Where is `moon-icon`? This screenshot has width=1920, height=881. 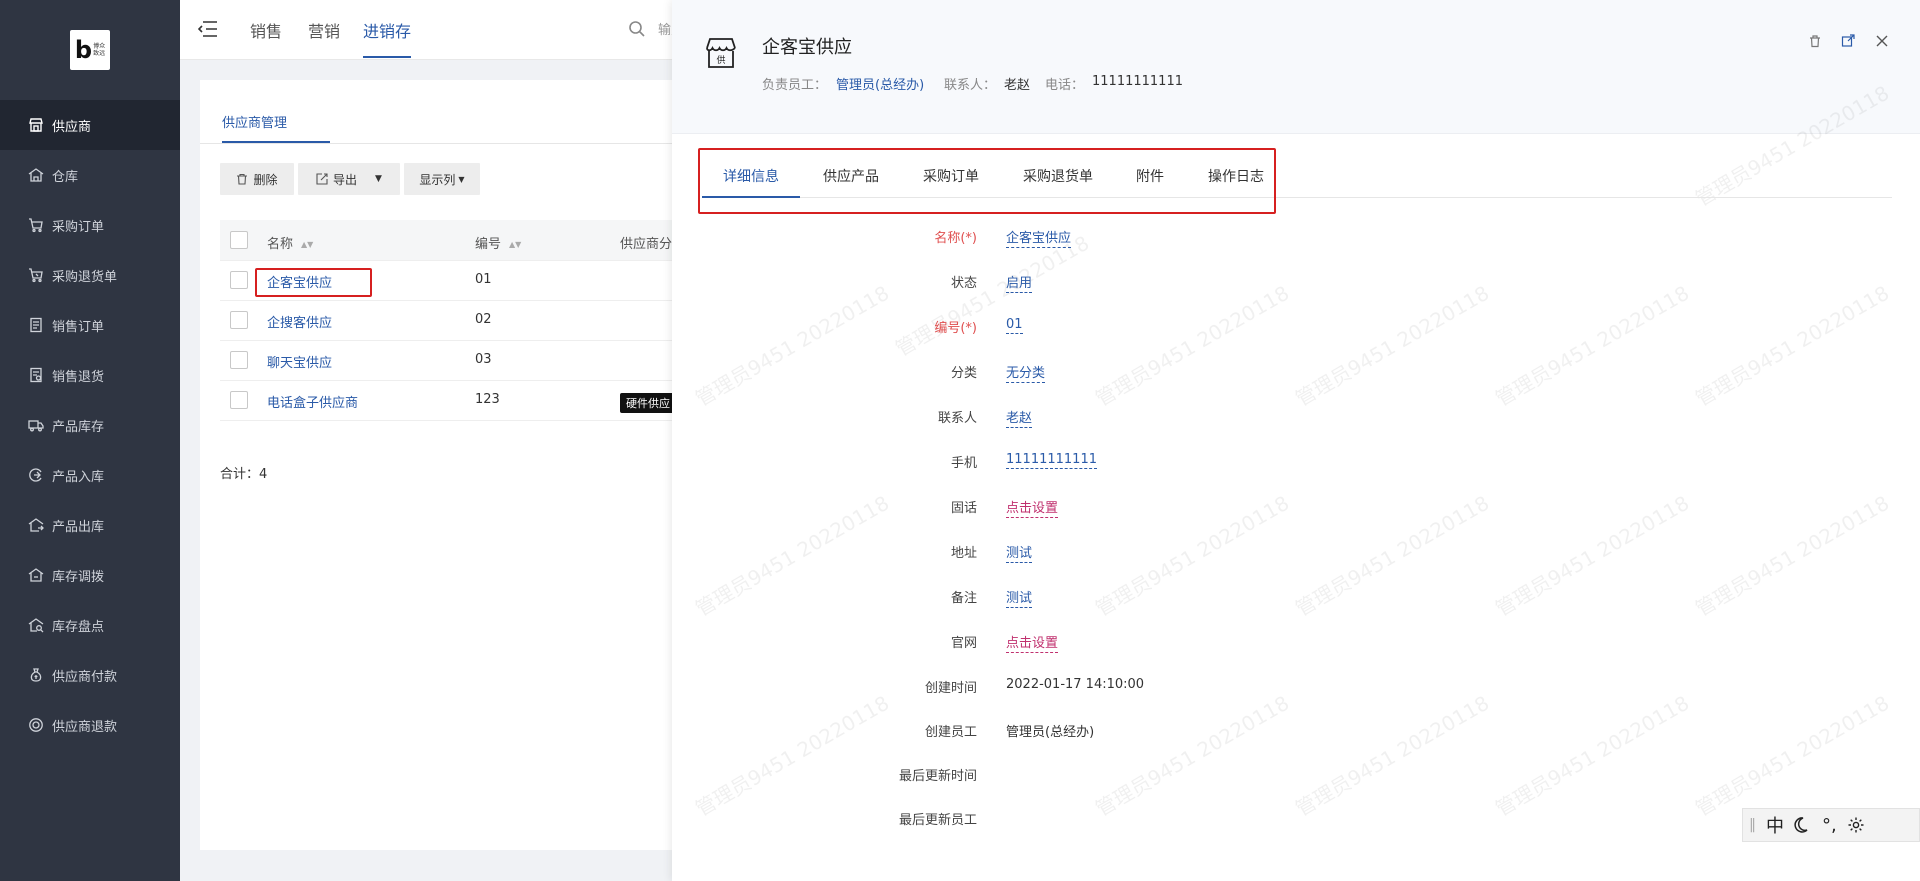 moon-icon is located at coordinates (1803, 825).